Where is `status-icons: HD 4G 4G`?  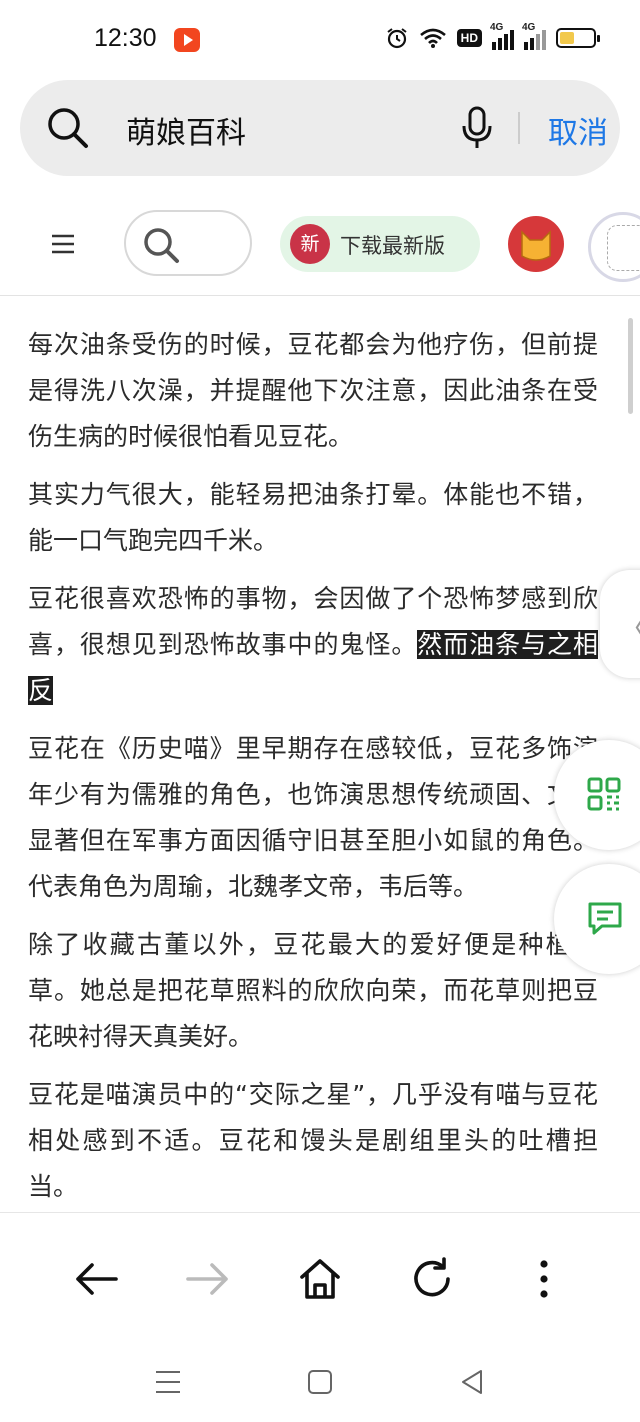
status-icons: HD 4G 4G is located at coordinates (492, 36).